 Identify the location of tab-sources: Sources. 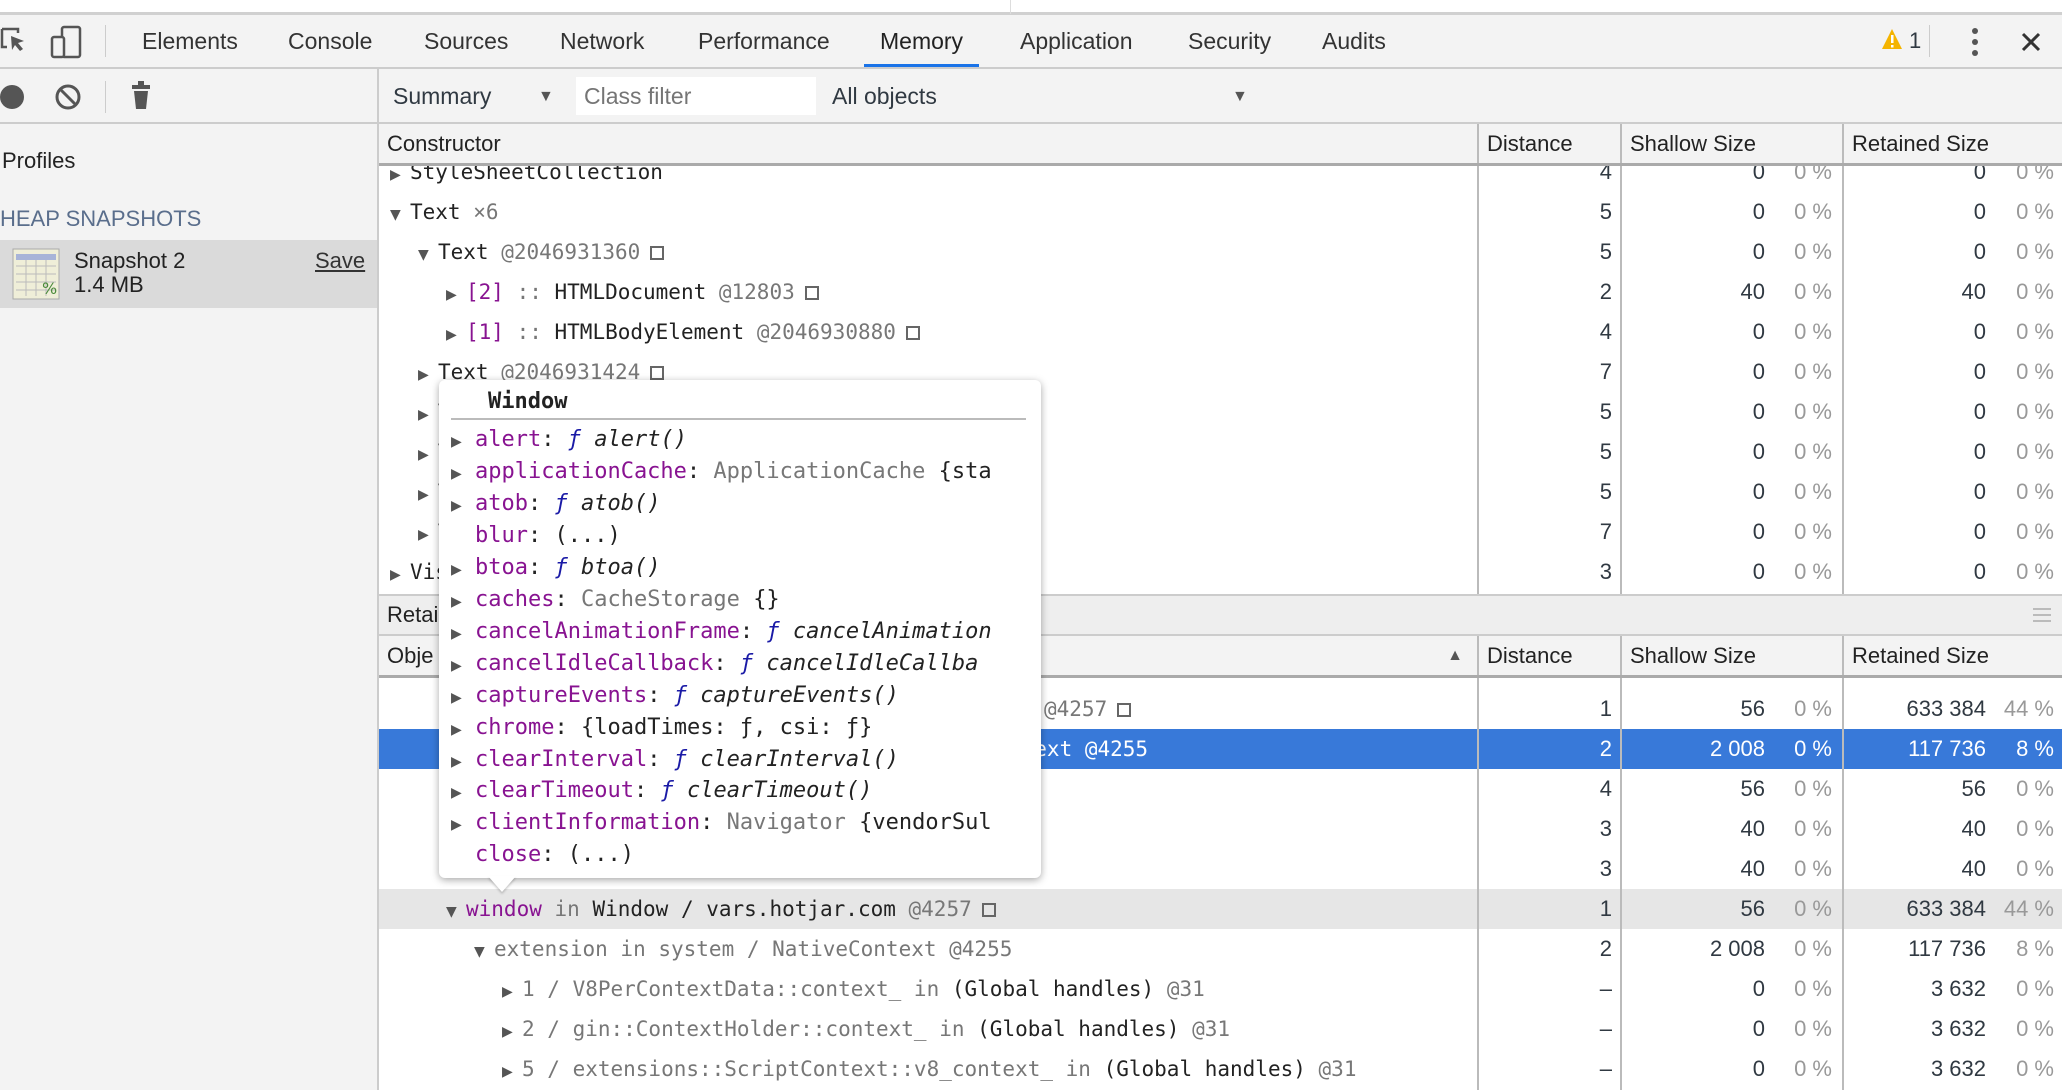
(466, 41).